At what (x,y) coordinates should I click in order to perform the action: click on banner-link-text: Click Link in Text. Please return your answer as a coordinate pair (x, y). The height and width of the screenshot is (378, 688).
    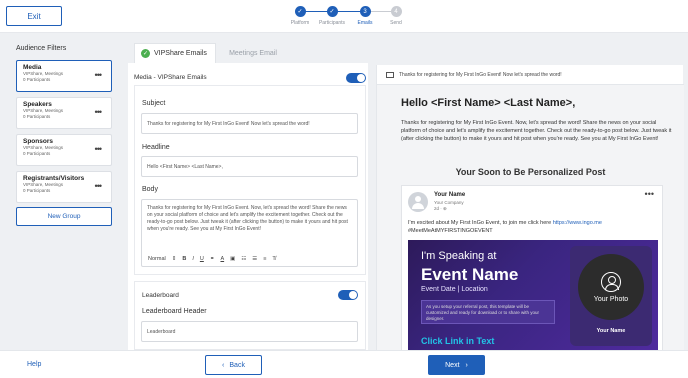
    Looking at the image, I should click on (458, 341).